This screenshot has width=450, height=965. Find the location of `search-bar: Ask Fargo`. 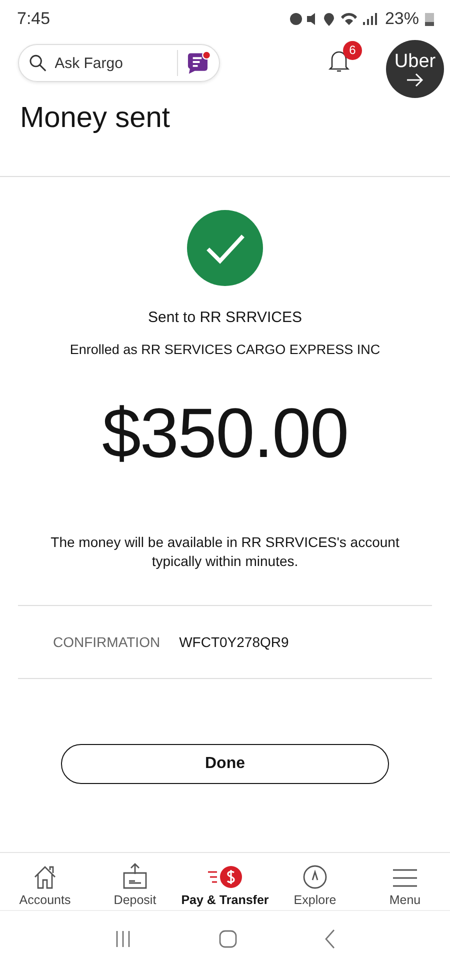

search-bar: Ask Fargo is located at coordinates (119, 63).